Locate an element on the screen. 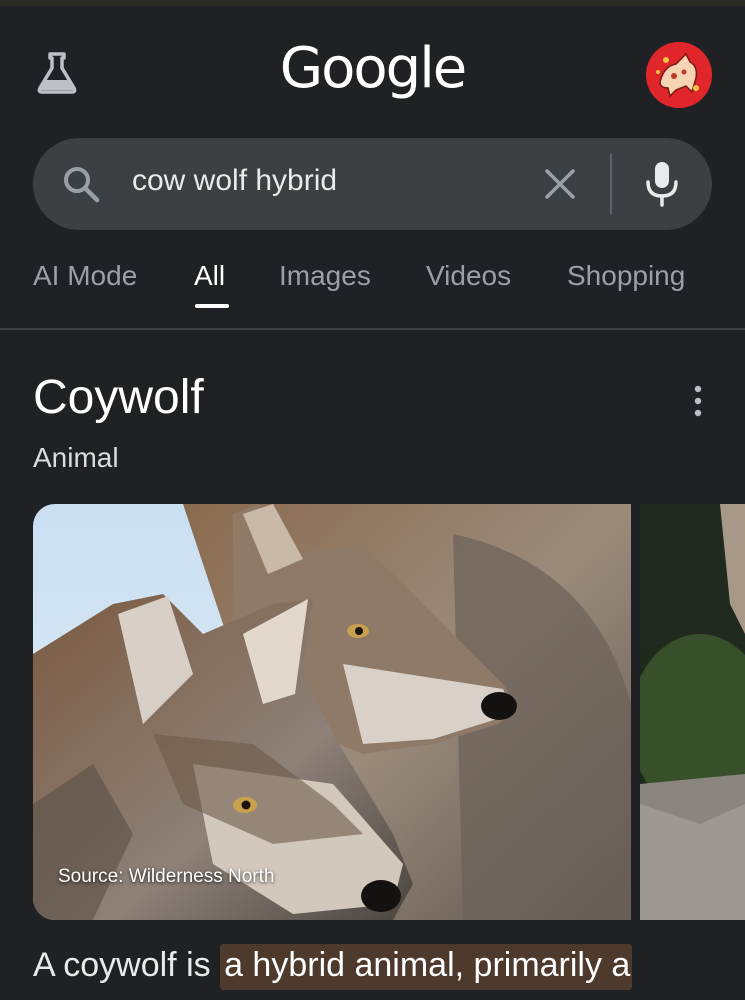 The image size is (745, 1000). more-options-icon is located at coordinates (698, 401).